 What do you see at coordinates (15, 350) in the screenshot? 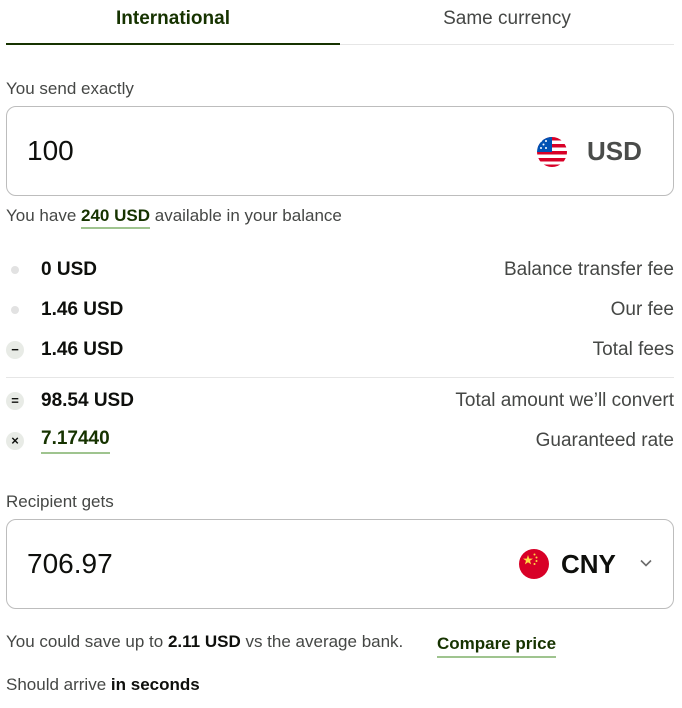
I see `minus-icon: −` at bounding box center [15, 350].